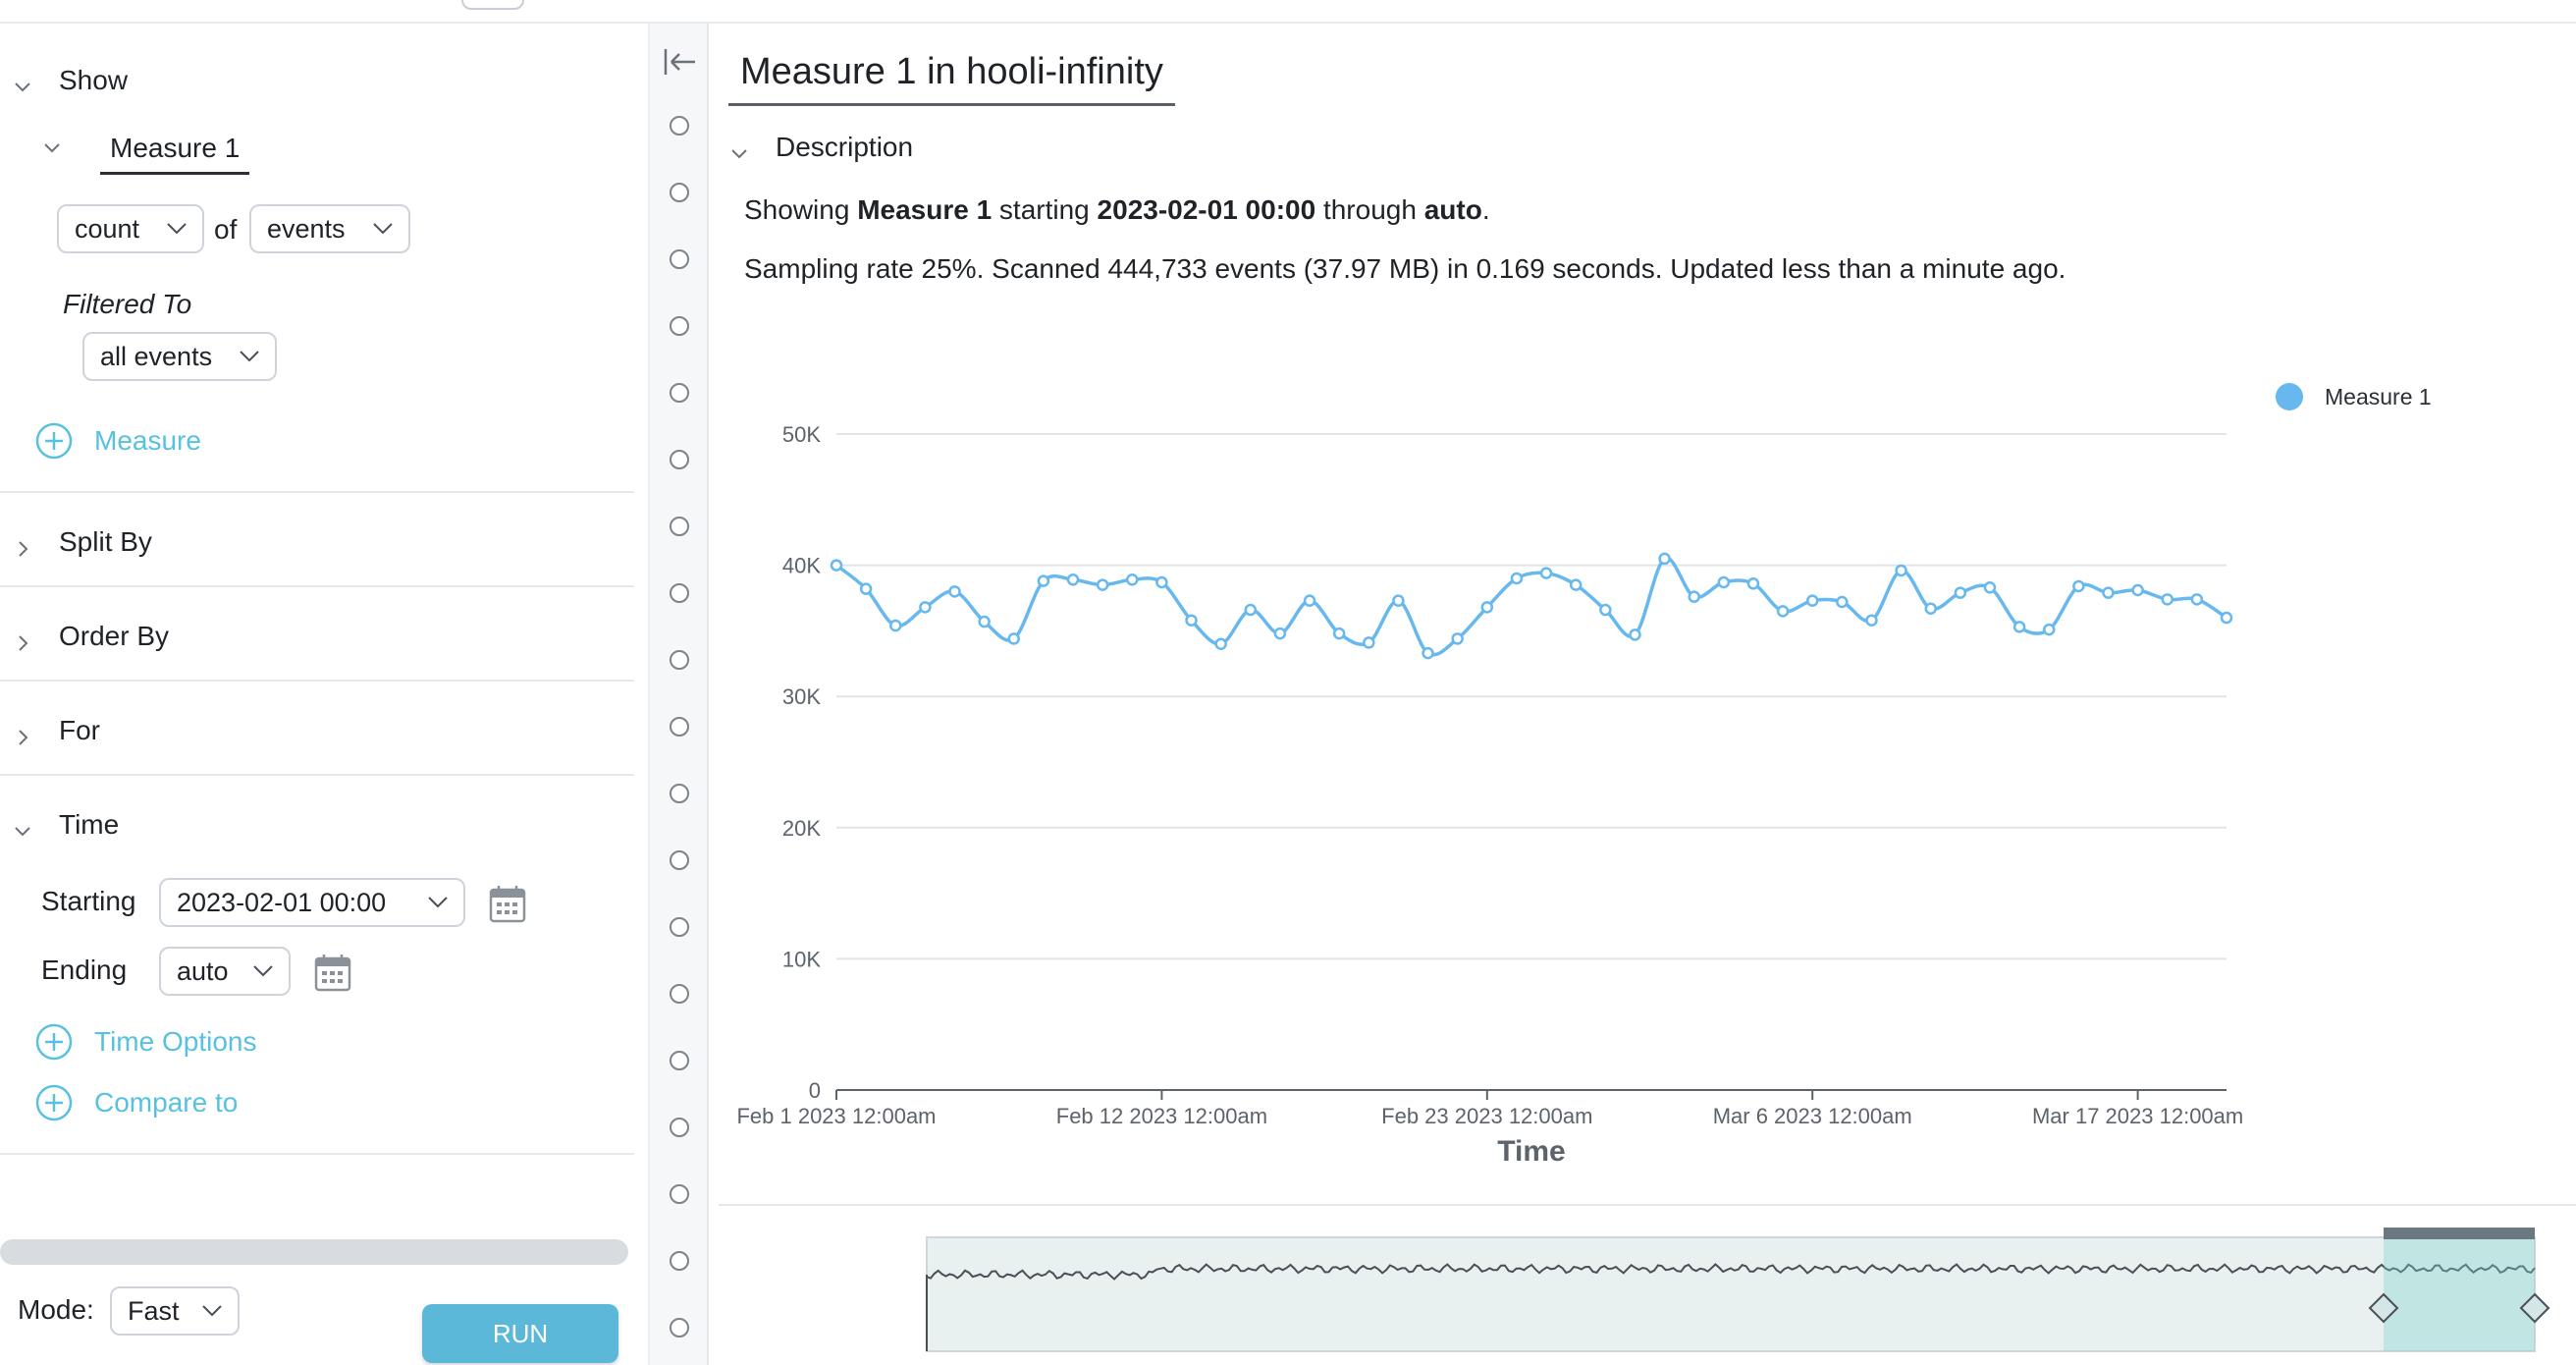 The height and width of the screenshot is (1365, 2576). Describe the element at coordinates (225, 971) in the screenshot. I see `ending-select: auto` at that location.